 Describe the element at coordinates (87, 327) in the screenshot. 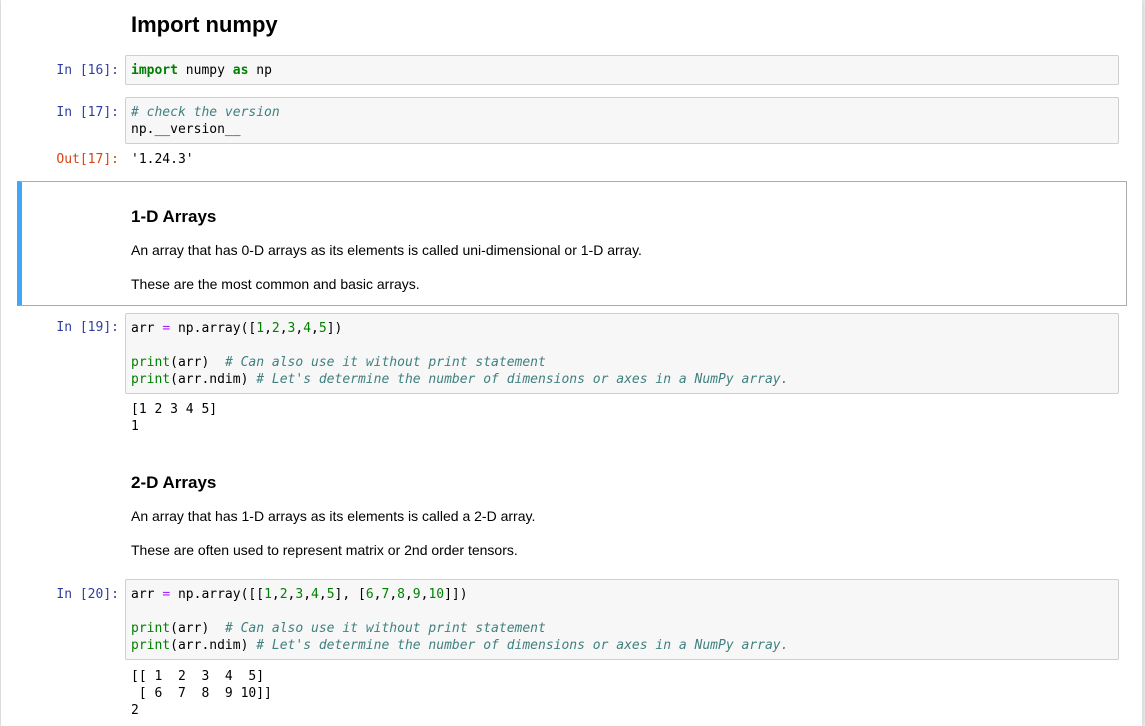

I see `input-prompt-19: In [19]:` at that location.